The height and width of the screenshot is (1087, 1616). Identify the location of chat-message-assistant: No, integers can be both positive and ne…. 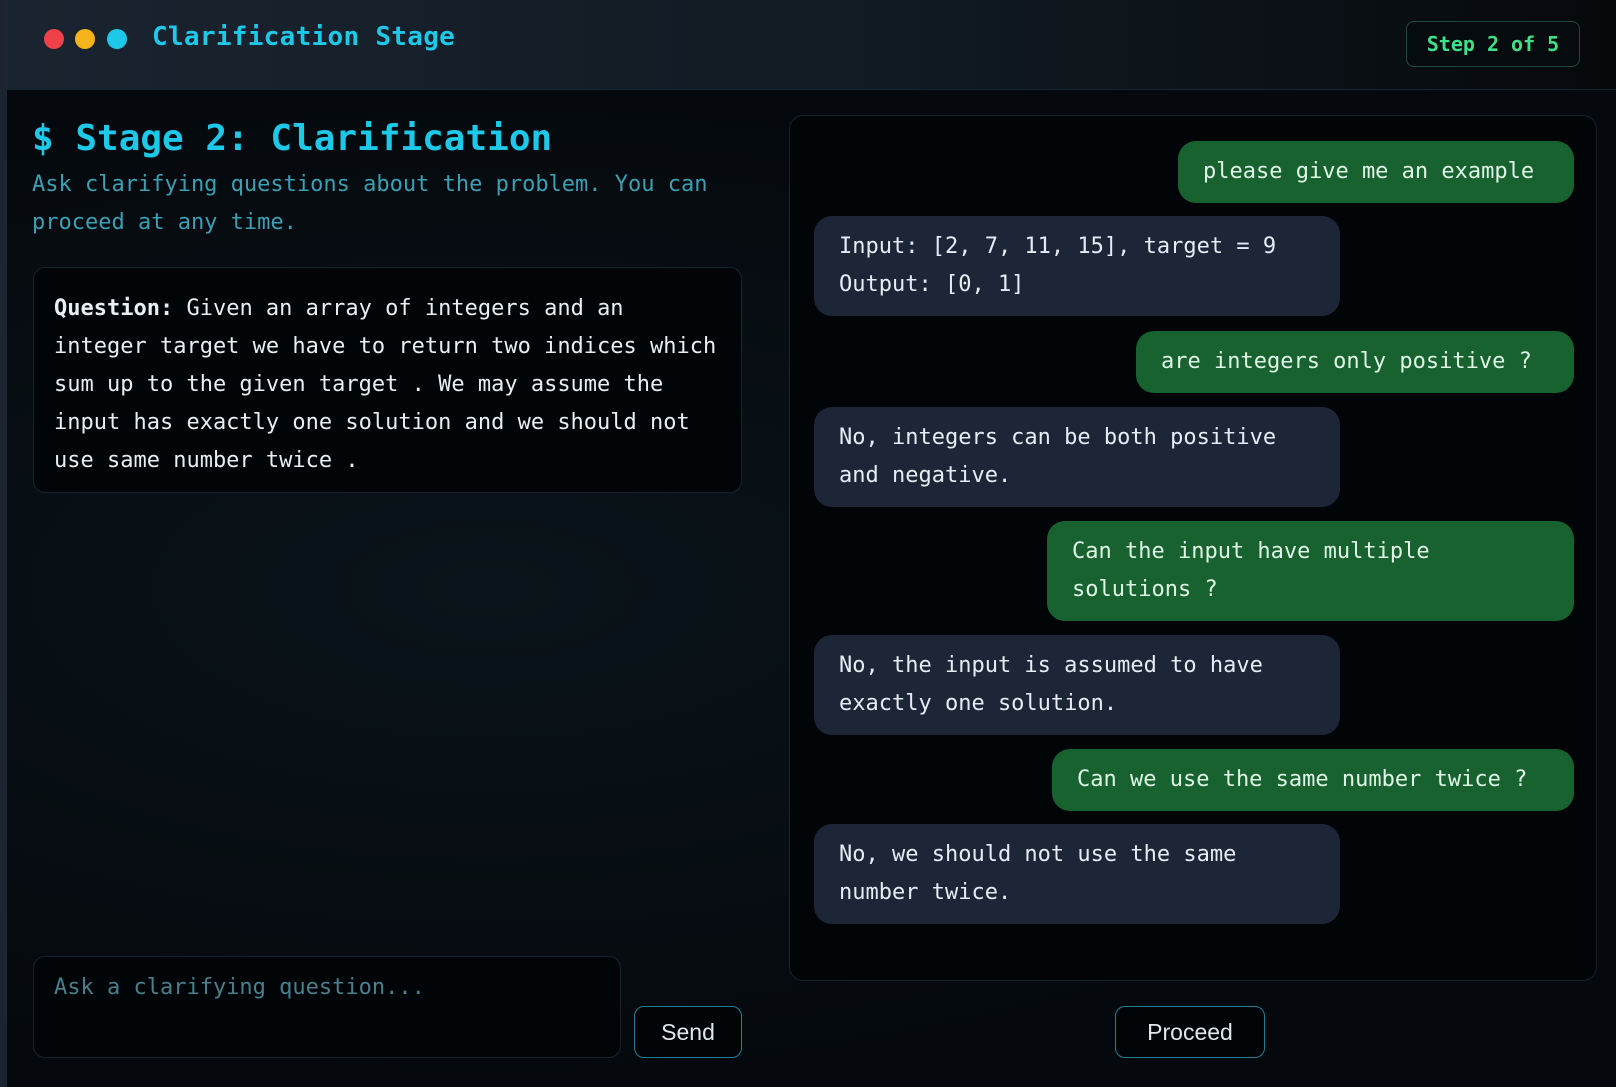
(1077, 457).